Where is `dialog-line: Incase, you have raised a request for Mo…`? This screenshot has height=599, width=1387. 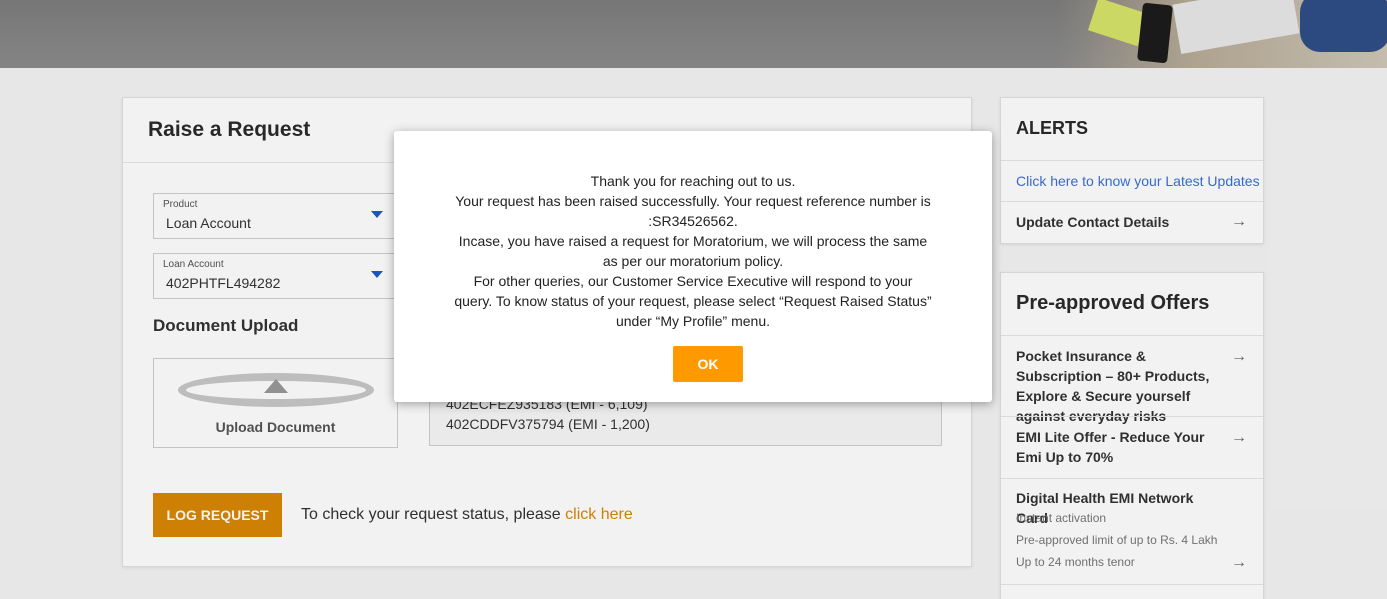 dialog-line: Incase, you have raised a request for Mo… is located at coordinates (693, 251).